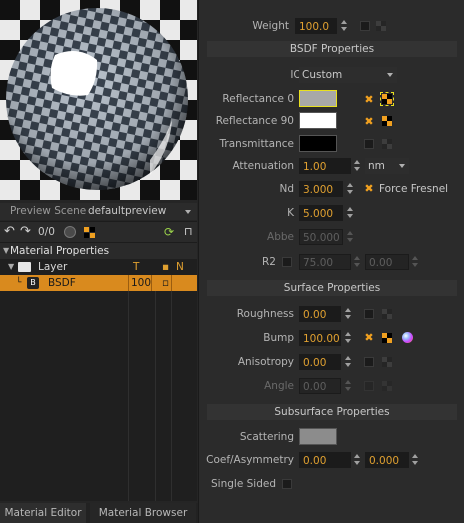 The image size is (464, 523). What do you see at coordinates (318, 143) in the screenshot?
I see `transmittance-color-swatch` at bounding box center [318, 143].